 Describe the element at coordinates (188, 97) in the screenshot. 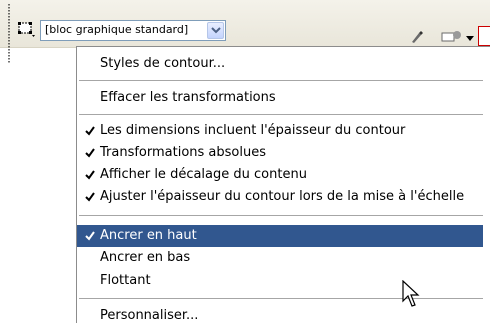

I see `menu-item-label: Effacer les transformations` at that location.